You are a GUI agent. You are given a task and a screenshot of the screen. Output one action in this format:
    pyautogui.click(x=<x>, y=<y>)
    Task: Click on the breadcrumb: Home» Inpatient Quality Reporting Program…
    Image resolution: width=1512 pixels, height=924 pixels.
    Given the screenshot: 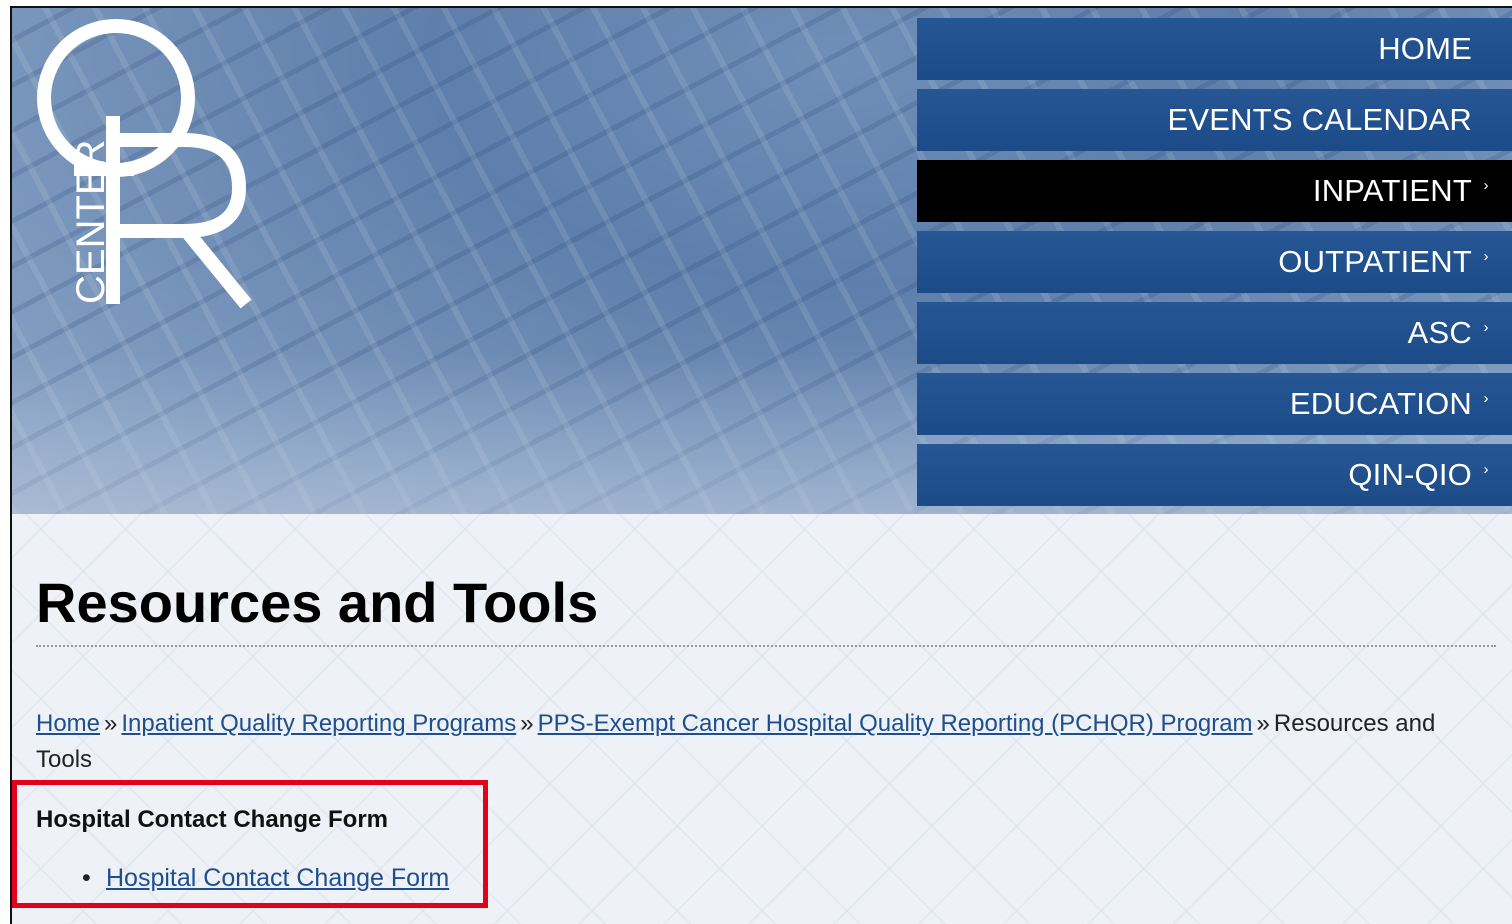 What is the action you would take?
    pyautogui.click(x=766, y=742)
    